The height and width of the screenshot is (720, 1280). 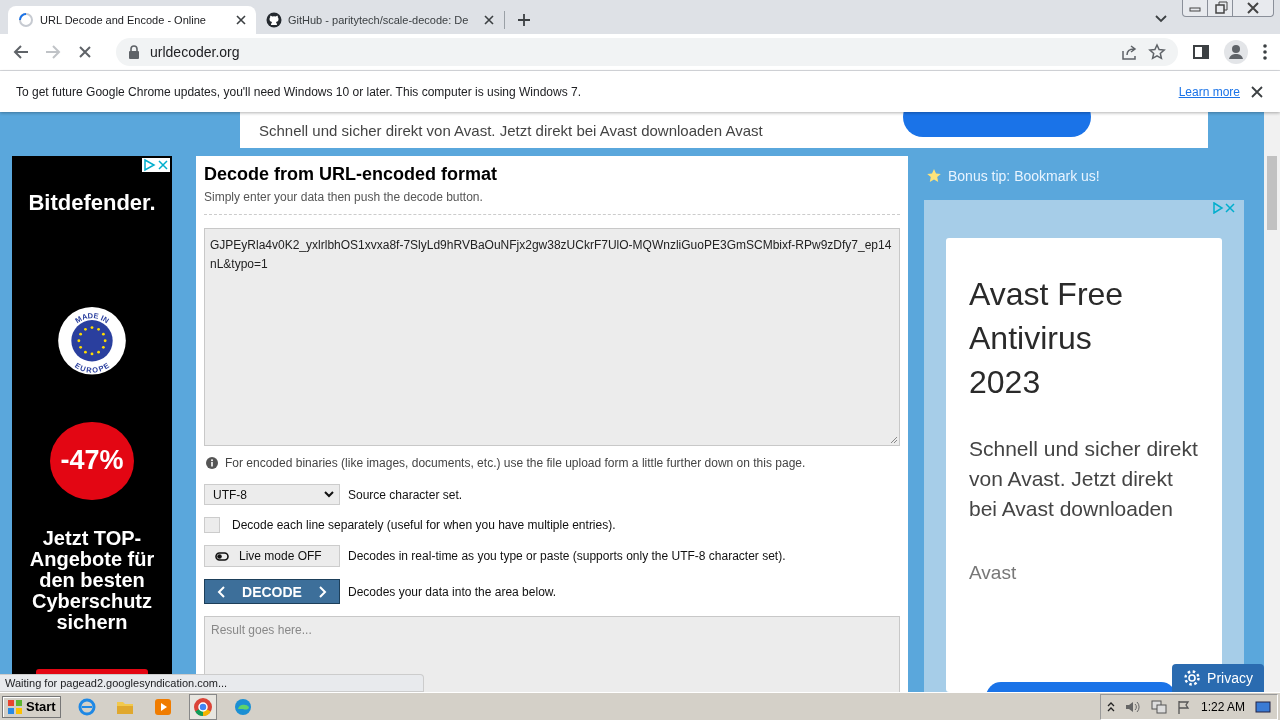 I want to click on ad-text: Schnell und sicher direkt von Avast. Jetzt direkt bei Avast downloaden Avast, so click(x=511, y=130).